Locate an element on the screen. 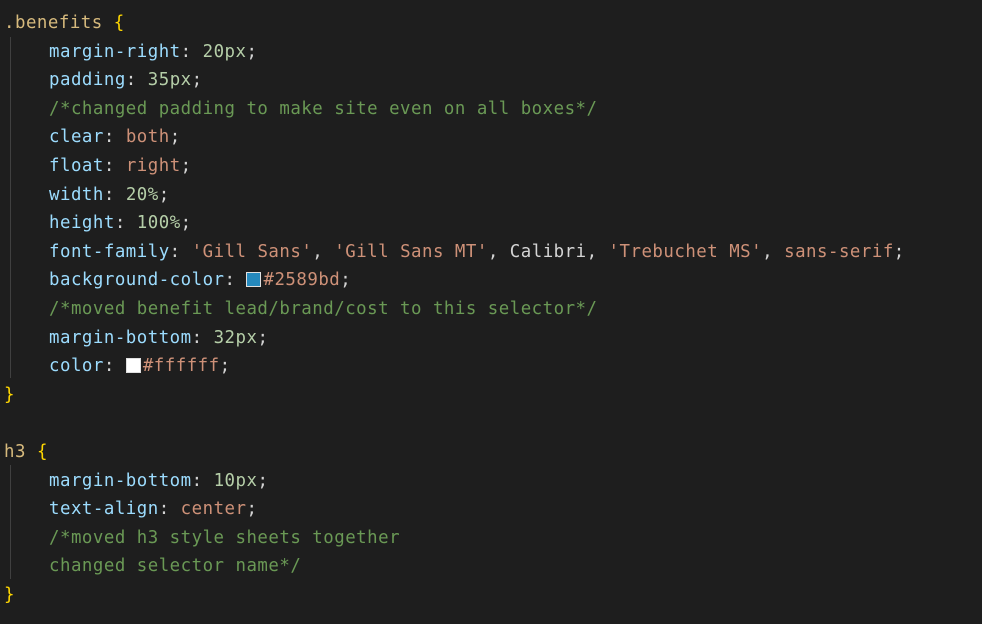 This screenshot has height=624, width=982. css-value: both is located at coordinates (147, 137).